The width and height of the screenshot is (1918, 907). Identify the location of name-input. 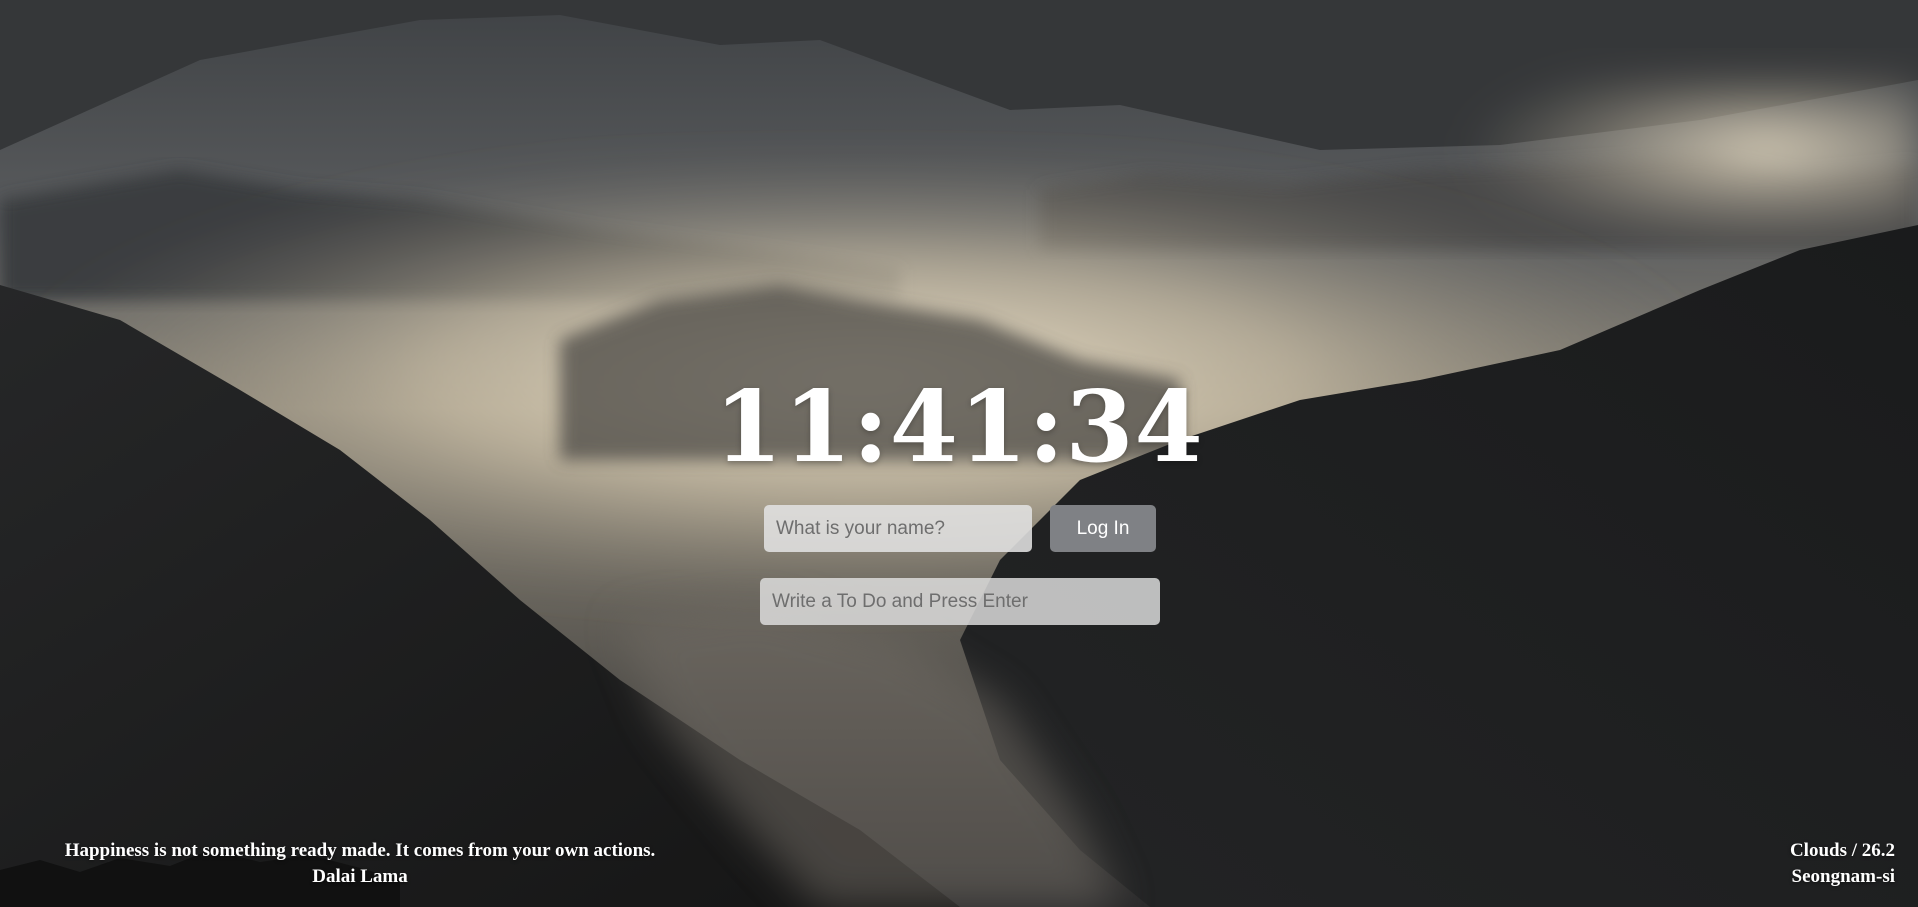
(898, 528).